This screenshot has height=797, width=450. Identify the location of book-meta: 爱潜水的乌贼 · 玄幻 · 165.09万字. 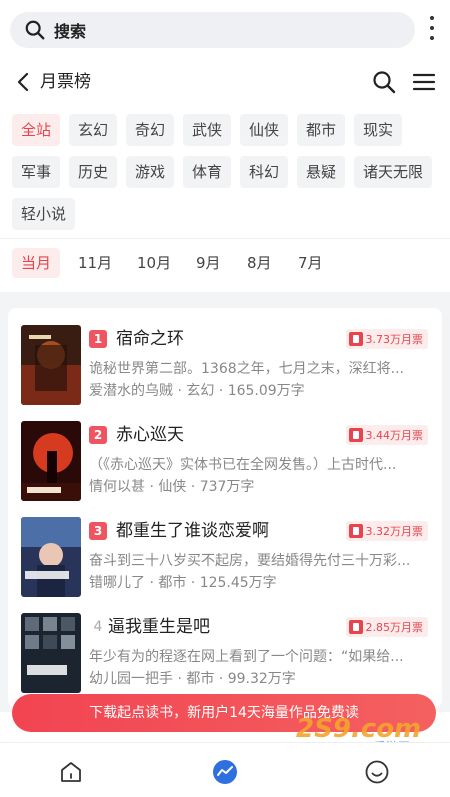
(197, 391).